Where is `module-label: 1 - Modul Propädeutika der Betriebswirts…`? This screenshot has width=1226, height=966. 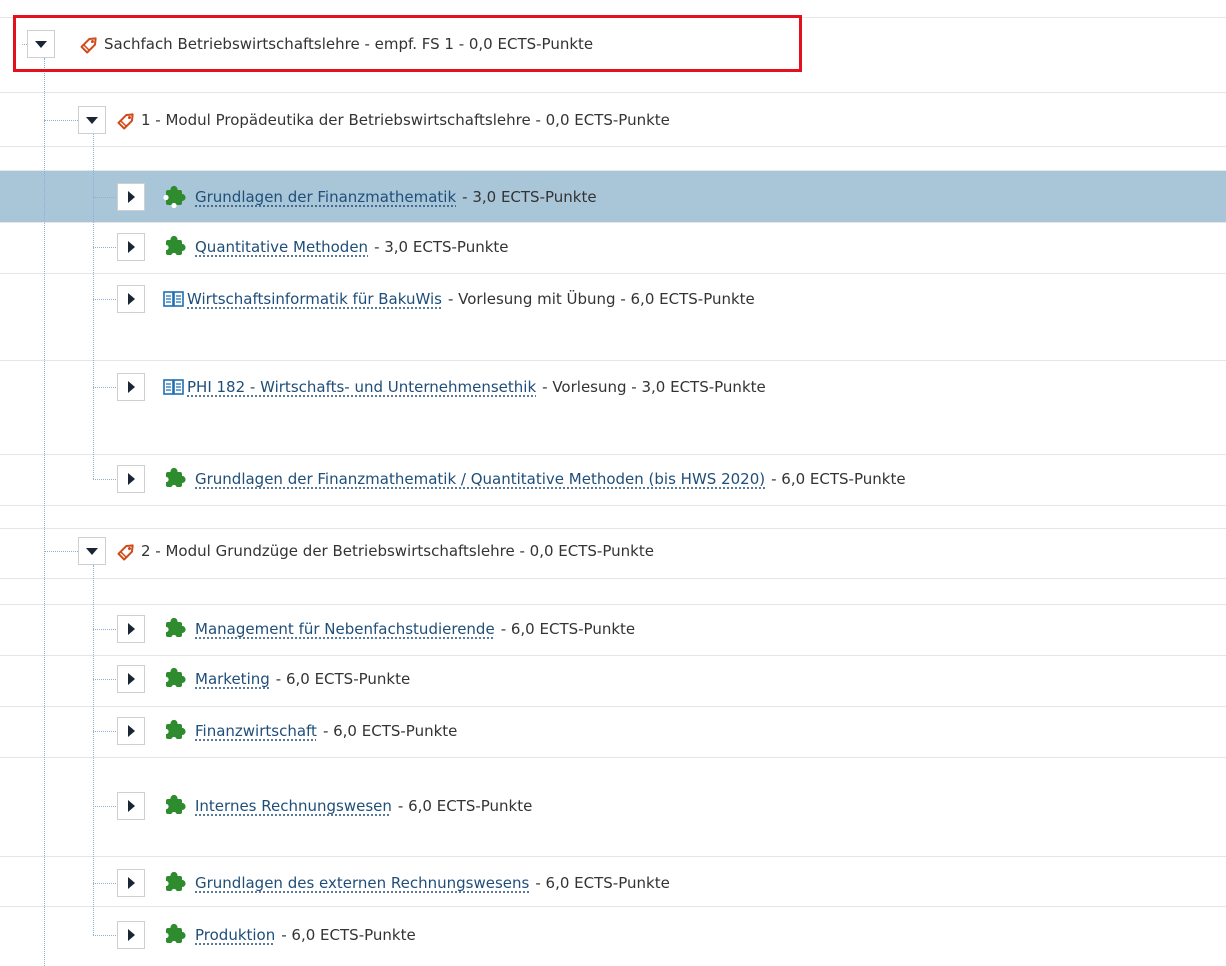 module-label: 1 - Modul Propädeutika der Betriebswirts… is located at coordinates (405, 120).